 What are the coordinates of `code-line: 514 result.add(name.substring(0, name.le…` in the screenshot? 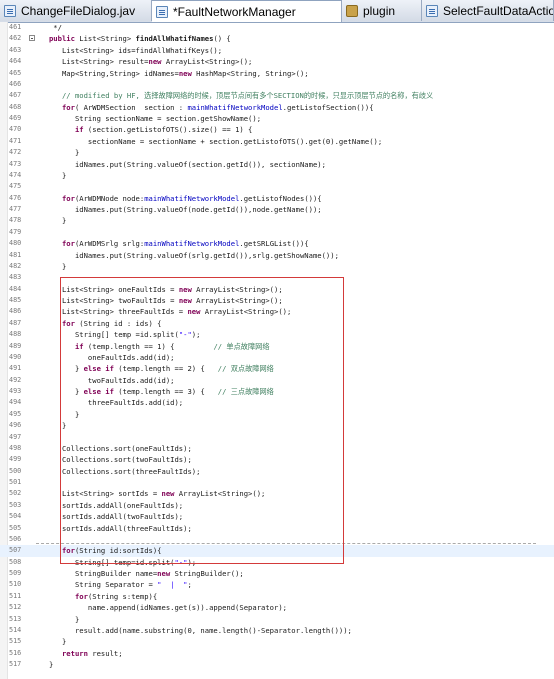 It's located at (277, 630).